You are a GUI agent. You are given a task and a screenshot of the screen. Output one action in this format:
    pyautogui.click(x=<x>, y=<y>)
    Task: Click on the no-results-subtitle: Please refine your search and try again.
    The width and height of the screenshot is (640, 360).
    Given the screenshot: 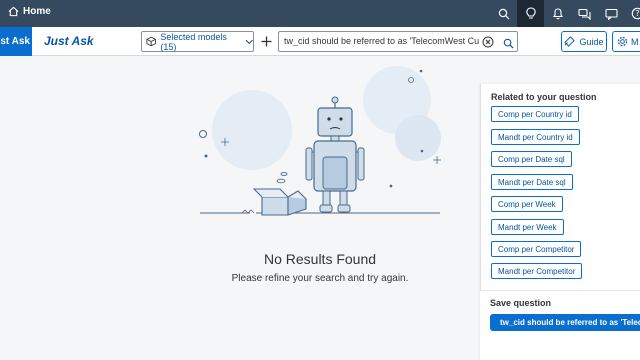 What is the action you would take?
    pyautogui.click(x=320, y=278)
    